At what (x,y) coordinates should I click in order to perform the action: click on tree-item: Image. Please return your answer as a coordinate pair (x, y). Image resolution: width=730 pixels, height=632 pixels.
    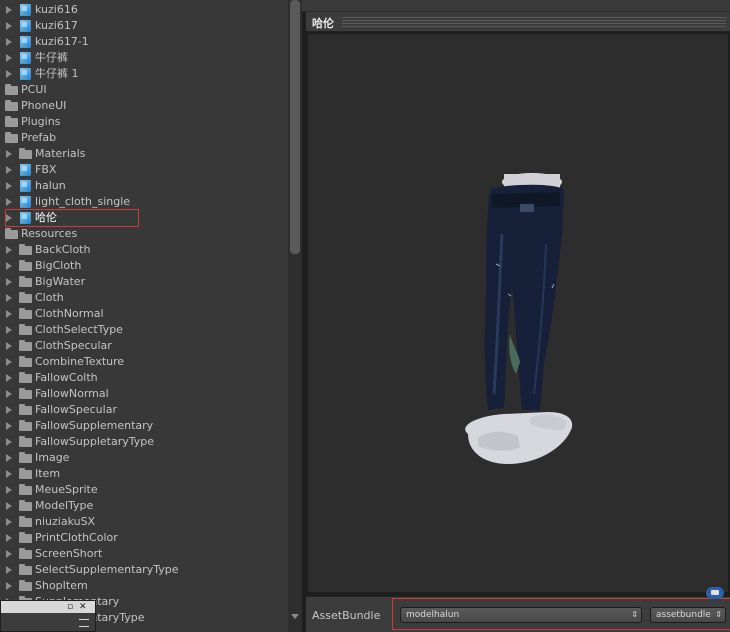
    Looking at the image, I should click on (144, 458).